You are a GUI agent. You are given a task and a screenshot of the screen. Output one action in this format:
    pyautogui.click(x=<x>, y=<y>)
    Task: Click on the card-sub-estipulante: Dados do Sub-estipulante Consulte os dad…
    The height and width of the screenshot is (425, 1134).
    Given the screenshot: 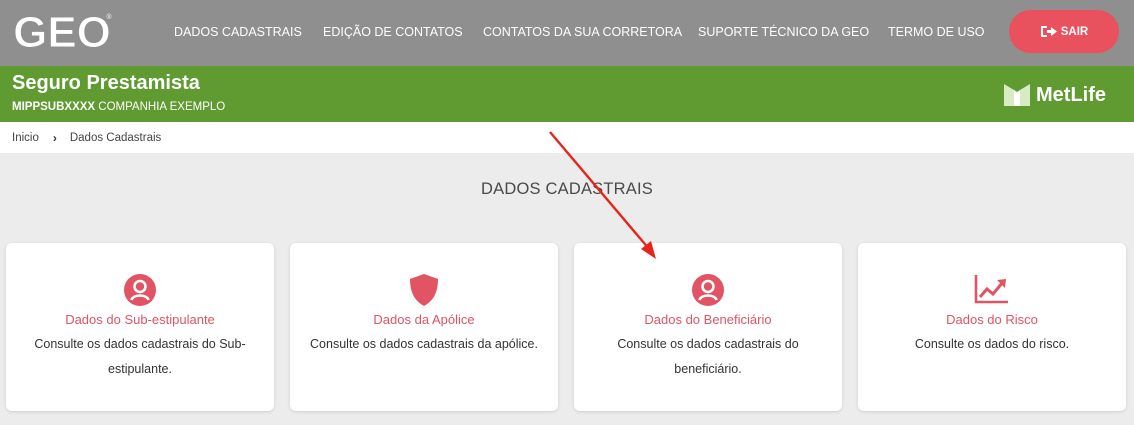 What is the action you would take?
    pyautogui.click(x=140, y=327)
    